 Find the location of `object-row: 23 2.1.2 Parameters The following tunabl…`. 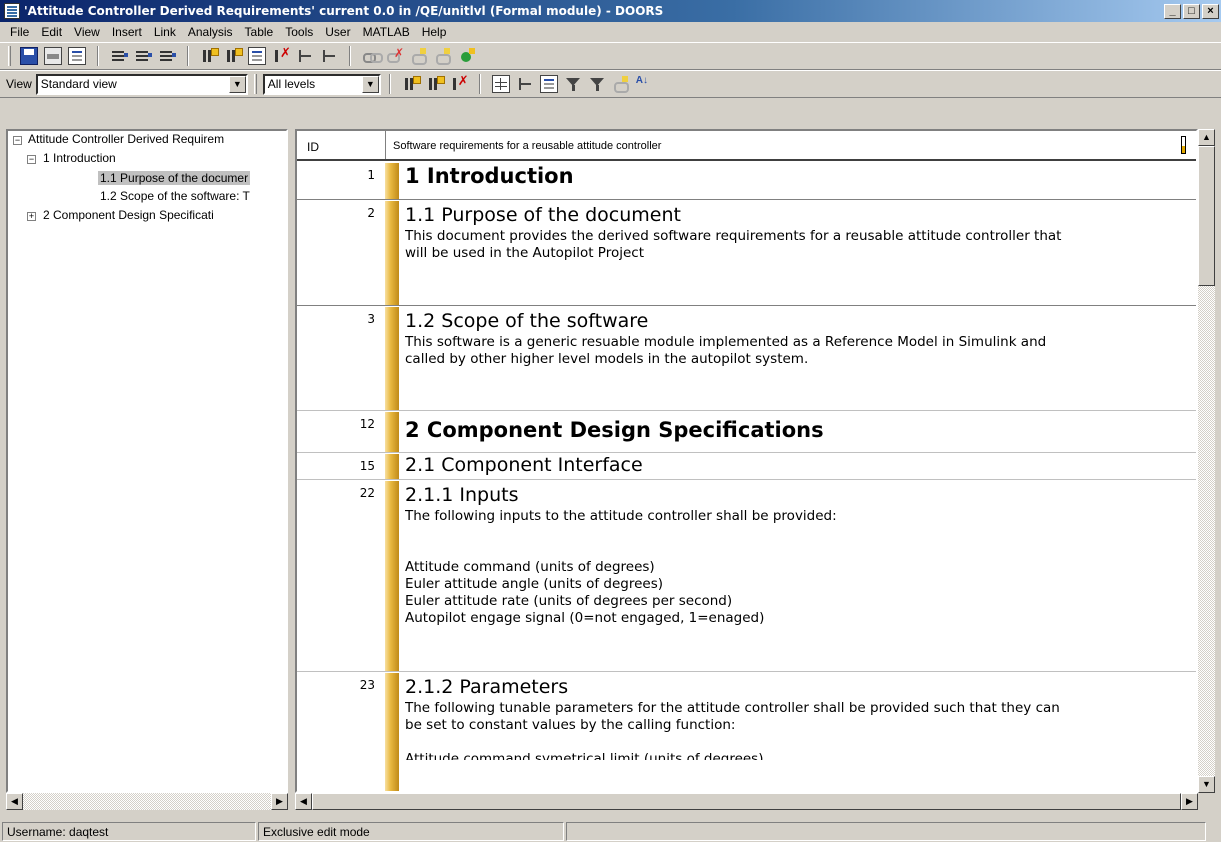

object-row: 23 2.1.2 Parameters The following tunabl… is located at coordinates (746, 732).